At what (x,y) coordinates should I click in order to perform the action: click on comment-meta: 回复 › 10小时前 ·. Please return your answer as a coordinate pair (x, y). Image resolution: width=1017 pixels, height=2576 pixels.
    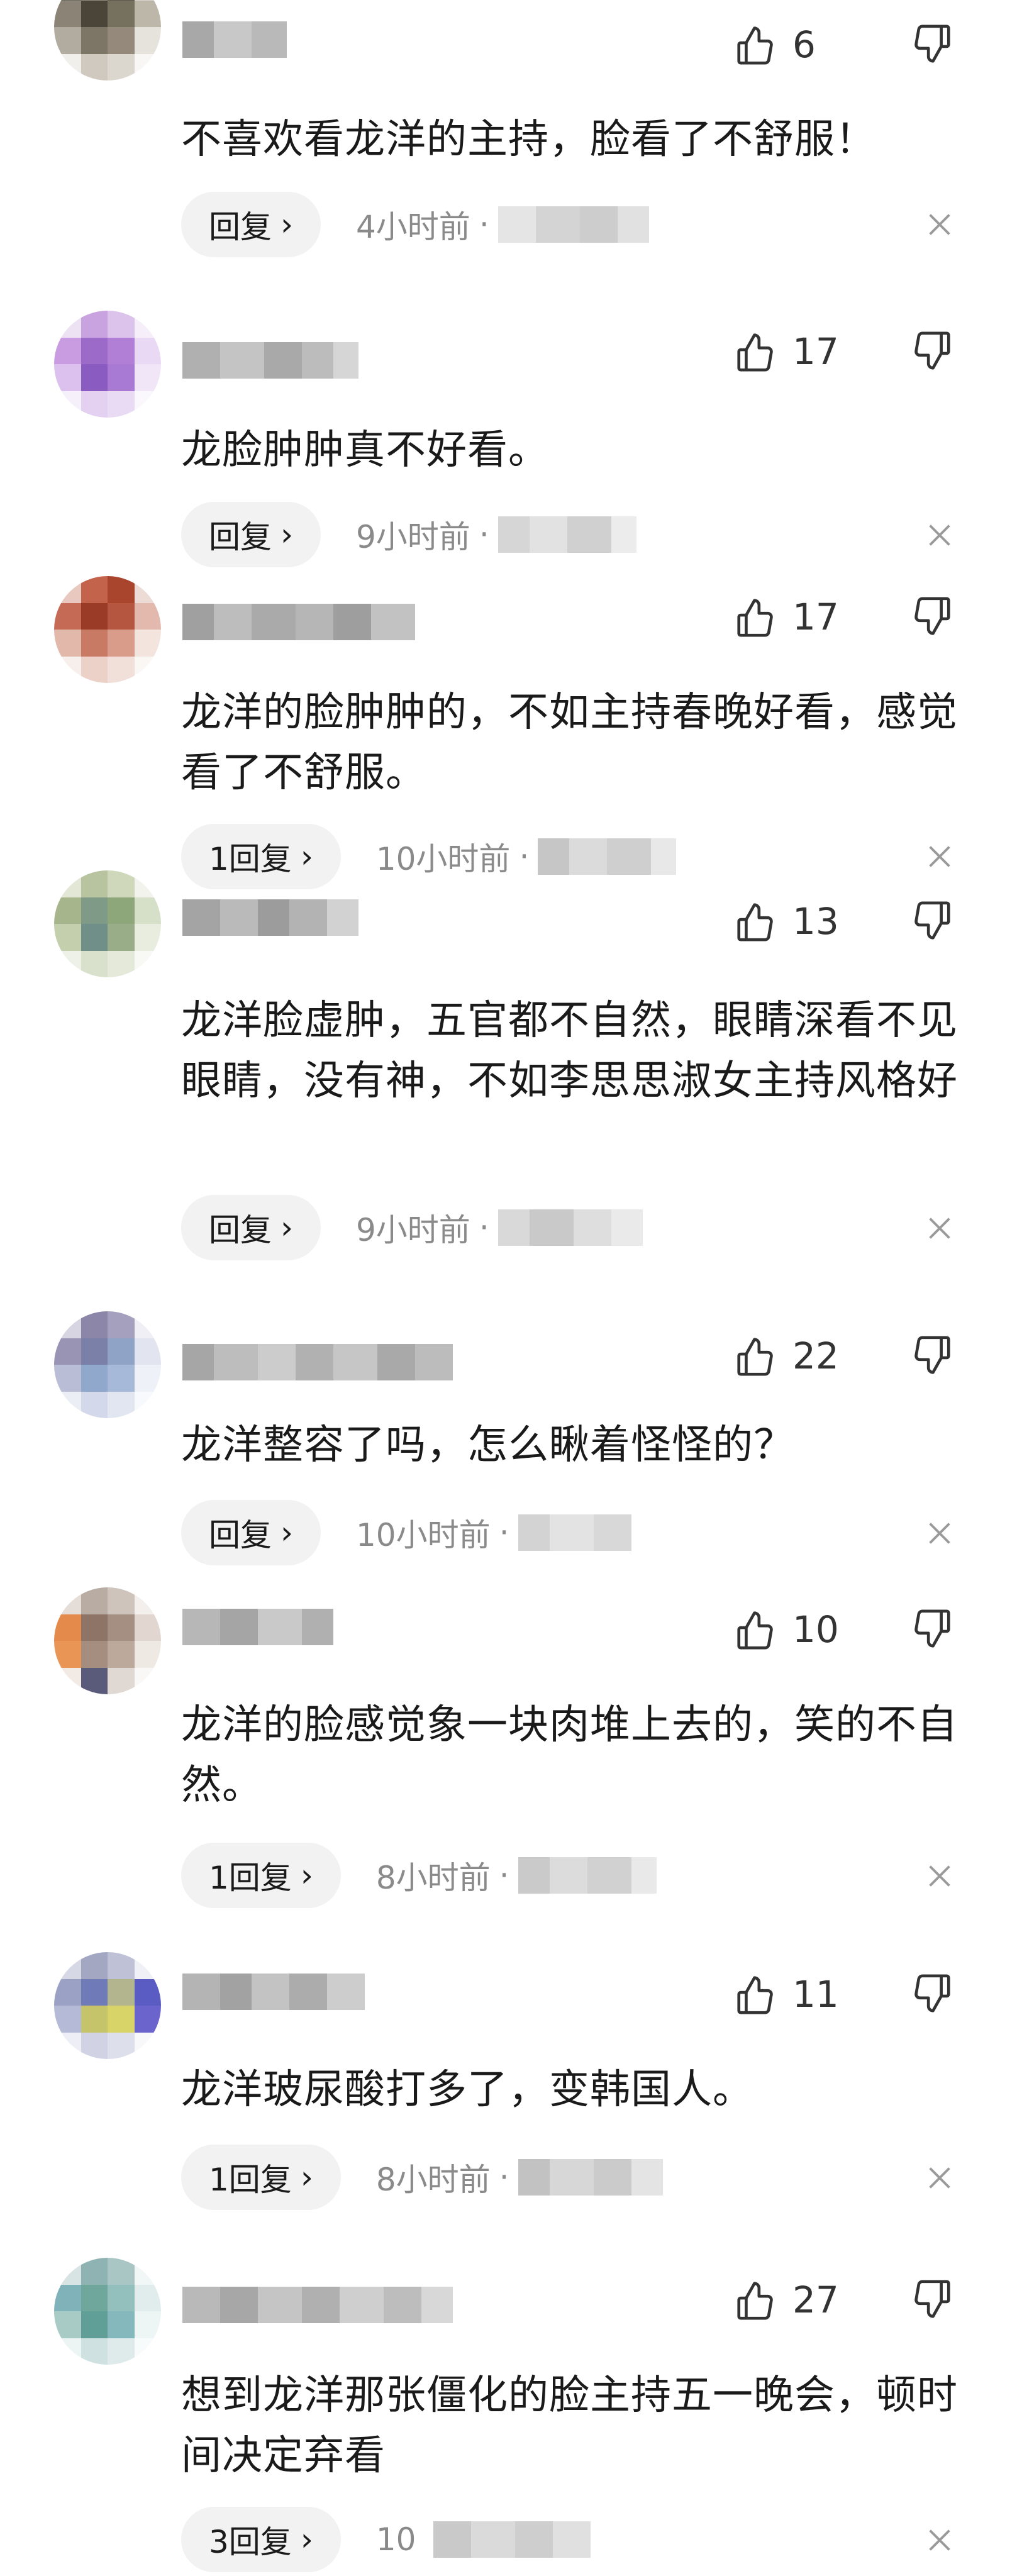
    Looking at the image, I should click on (406, 1532).